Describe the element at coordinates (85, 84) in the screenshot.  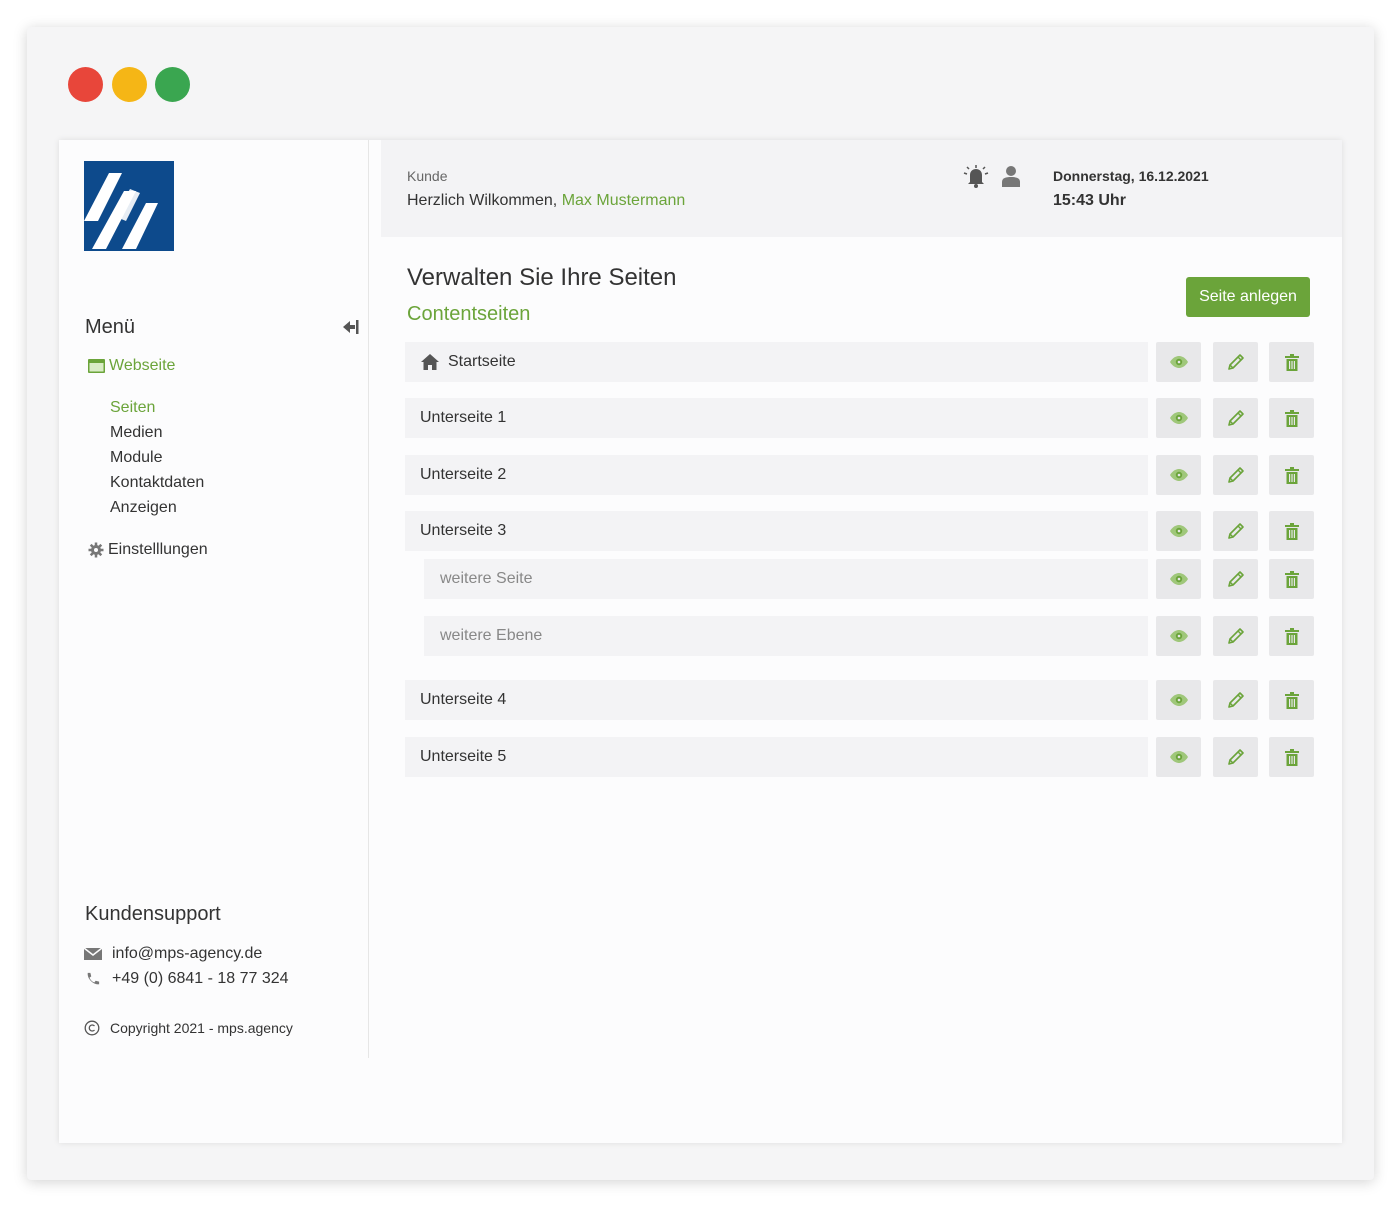
I see `close-window-dot` at that location.